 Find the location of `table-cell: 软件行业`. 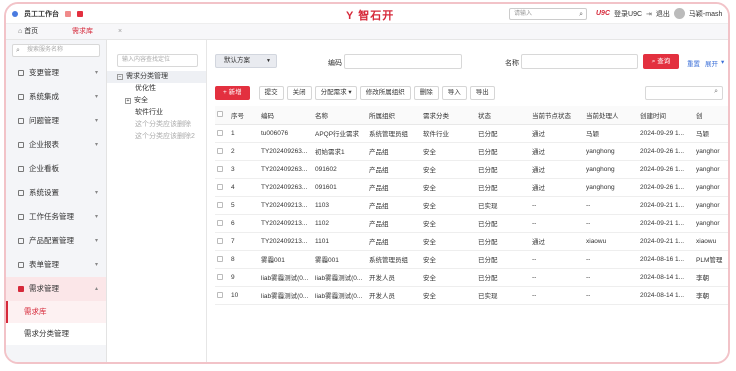

table-cell: 软件行业 is located at coordinates (448, 133).